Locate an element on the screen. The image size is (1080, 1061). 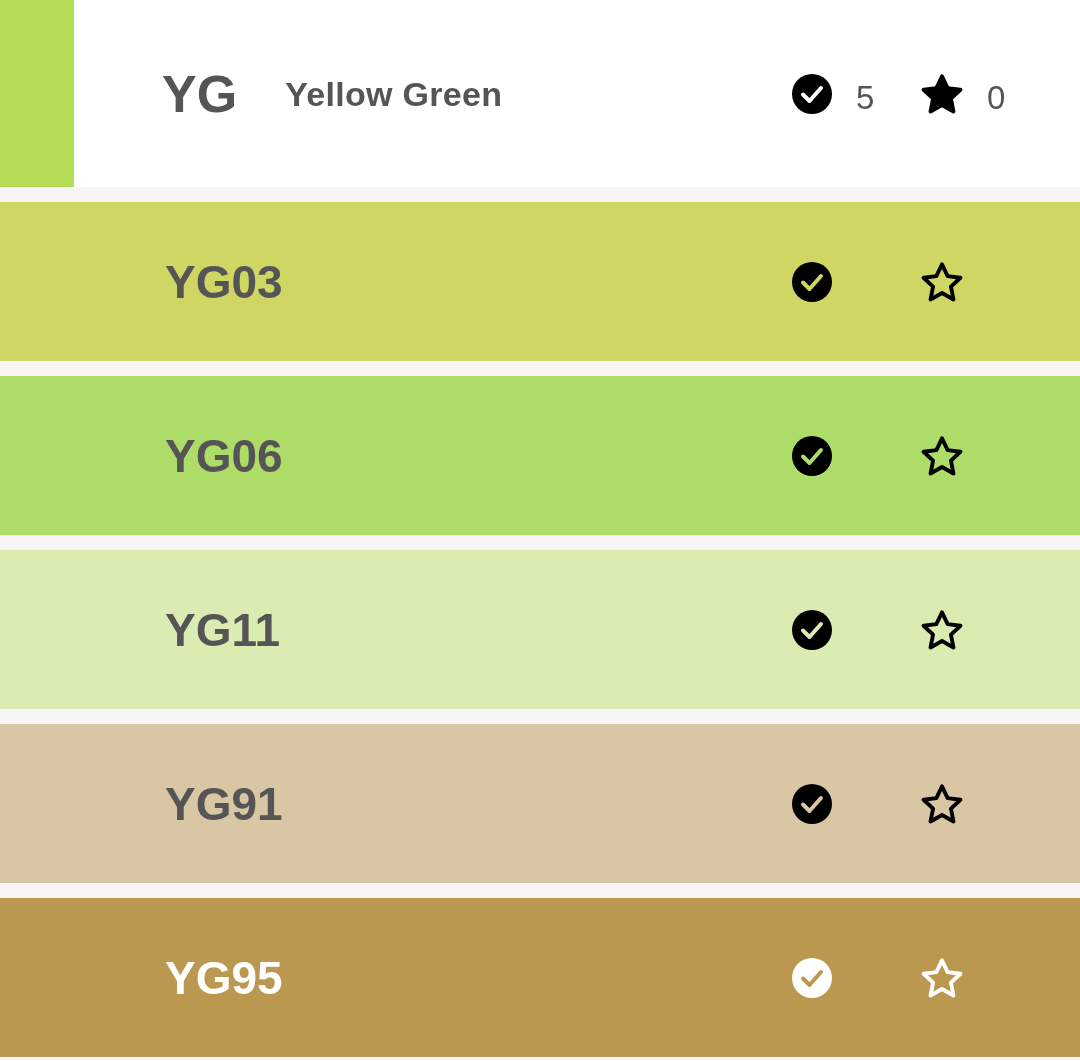
color-row: YG03 is located at coordinates (540, 281).